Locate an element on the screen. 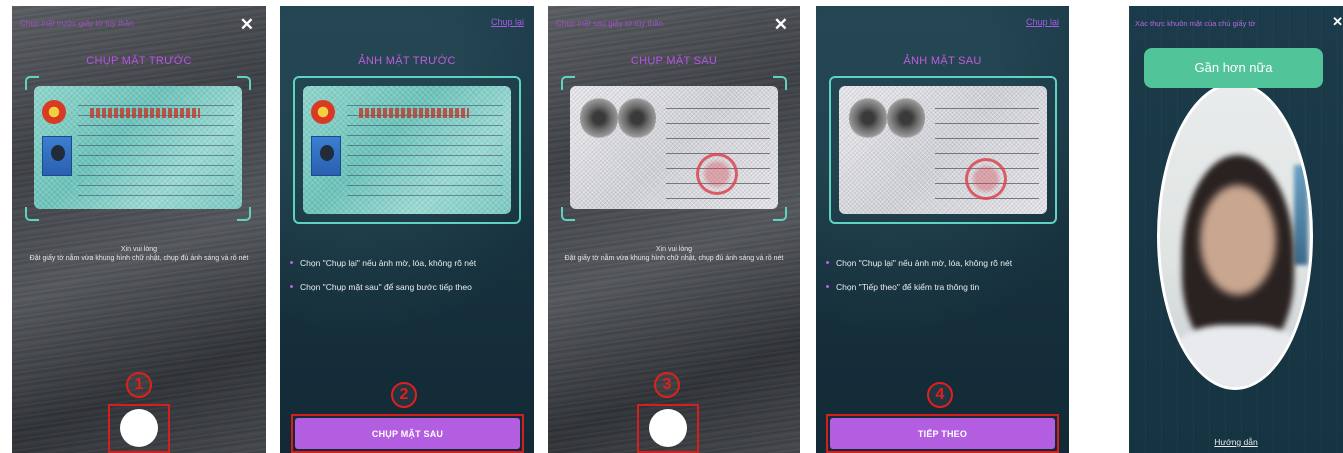  header-title: Xác thực khuôn mặt của chủ giấy tờ is located at coordinates (1195, 23).